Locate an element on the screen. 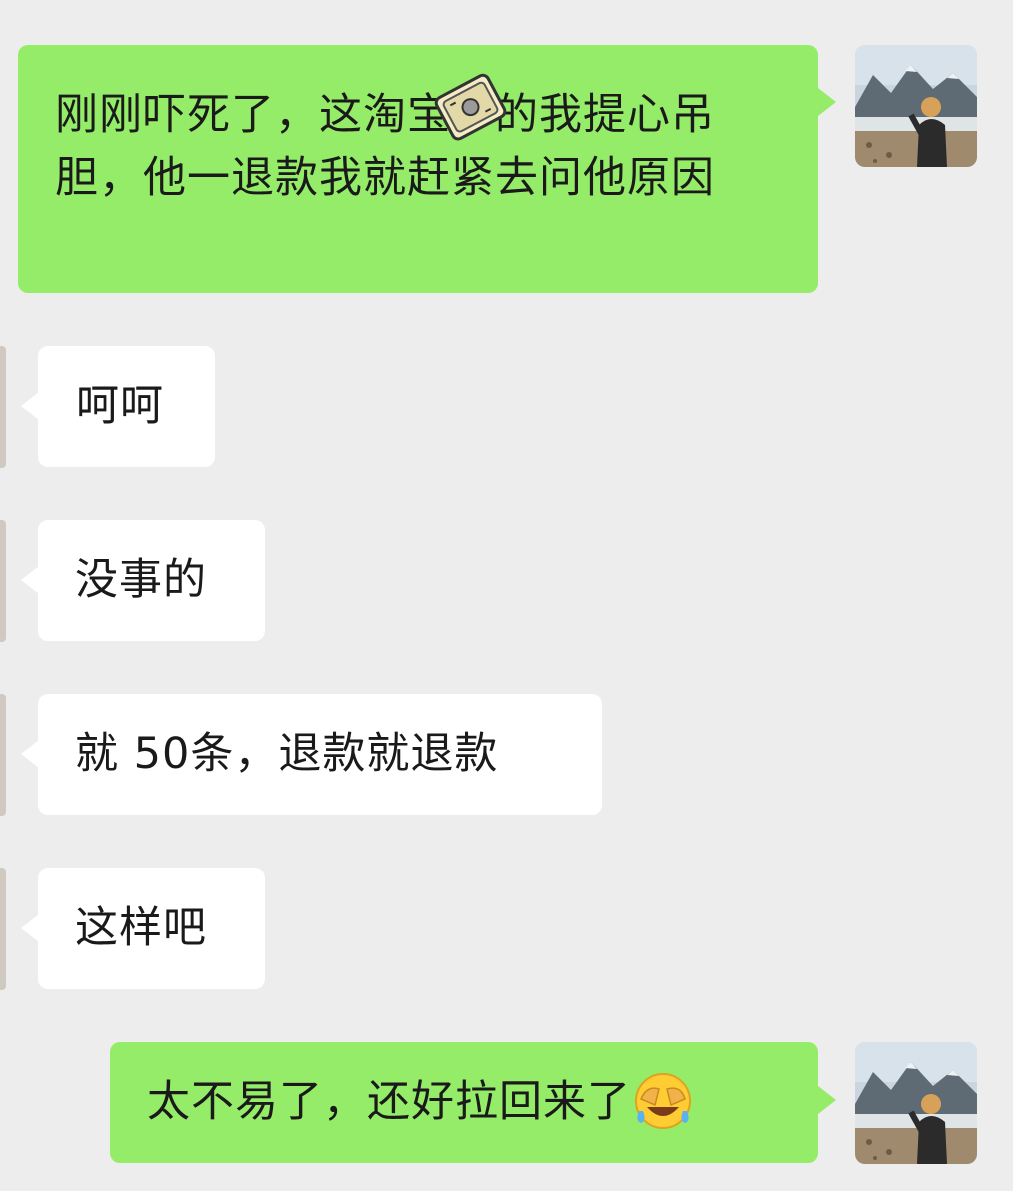  message-text: 刚刚吓死了，这淘宝干的我提心吊胆，他一退款我就赶紧去问他原因 is located at coordinates (385, 146).